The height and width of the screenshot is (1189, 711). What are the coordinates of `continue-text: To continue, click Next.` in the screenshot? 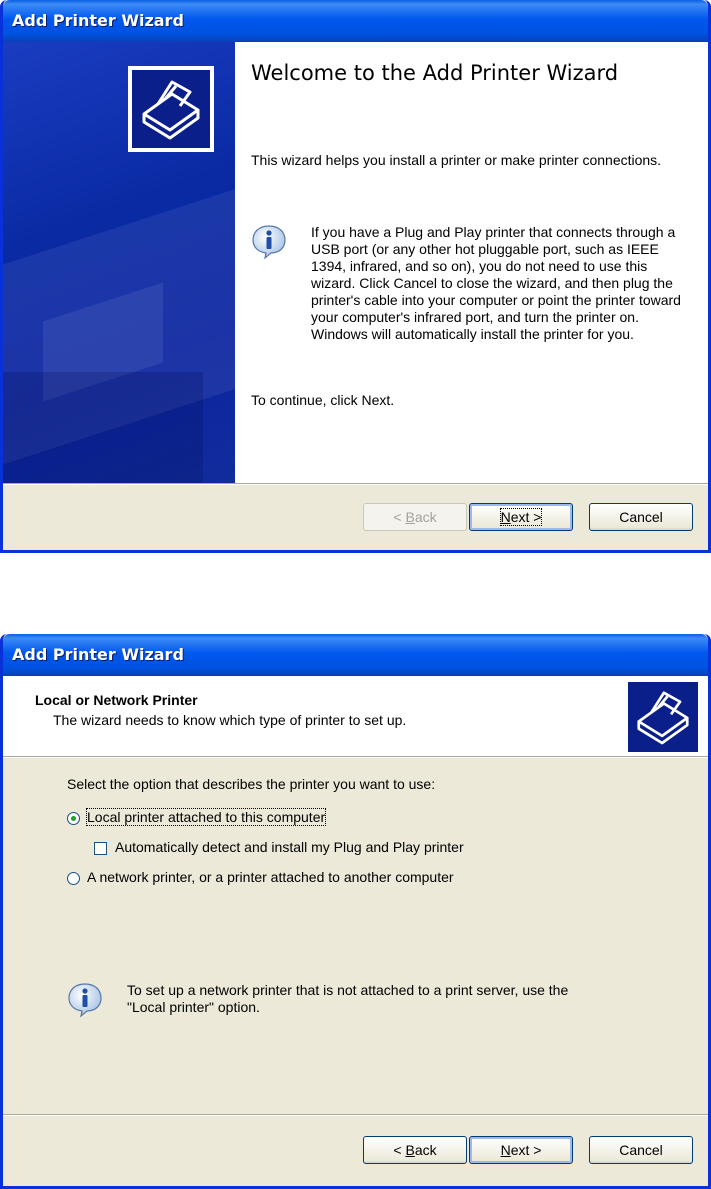 It's located at (323, 400).